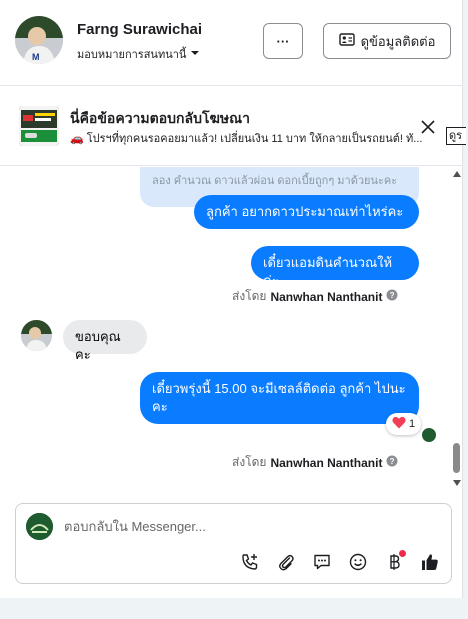 The image size is (468, 619). Describe the element at coordinates (346, 41) in the screenshot. I see `contact-card-icon` at that location.